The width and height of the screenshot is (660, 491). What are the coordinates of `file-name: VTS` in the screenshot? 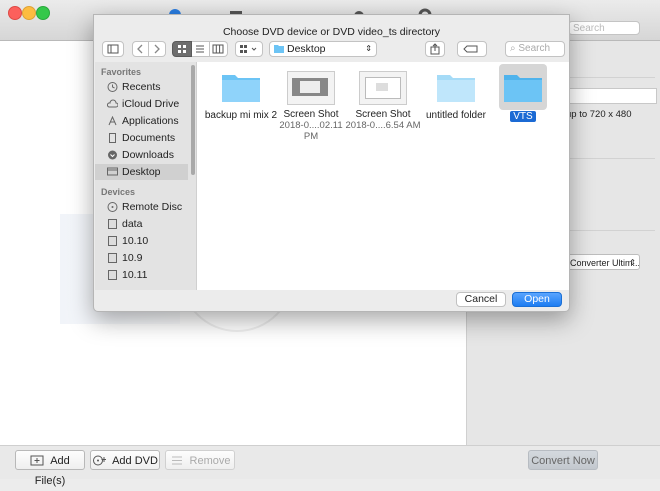 It's located at (523, 116).